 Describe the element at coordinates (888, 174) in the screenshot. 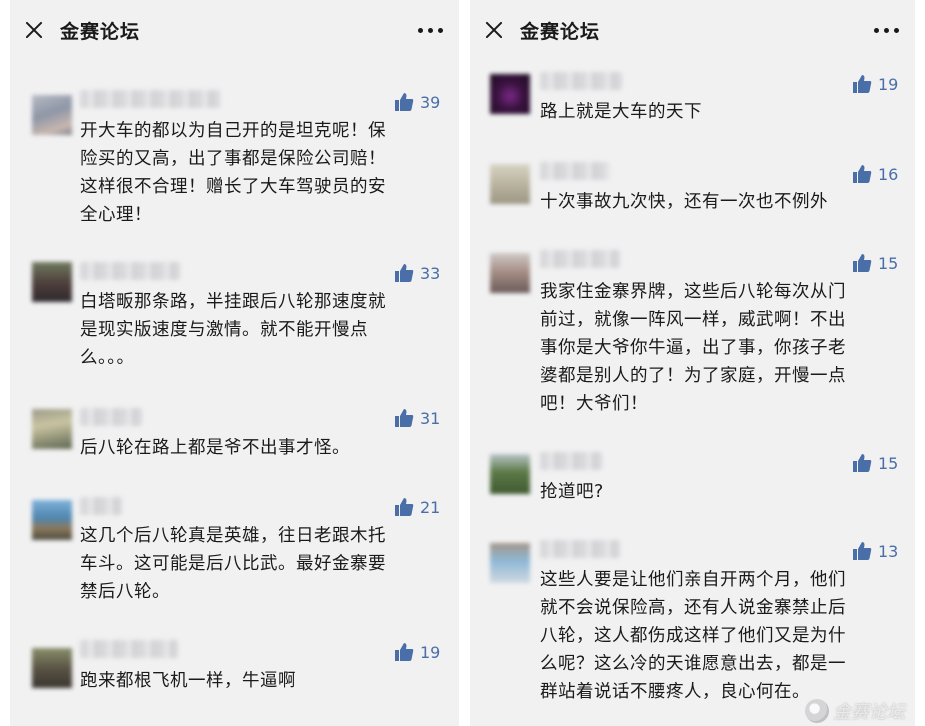

I see `like-count: 16` at that location.